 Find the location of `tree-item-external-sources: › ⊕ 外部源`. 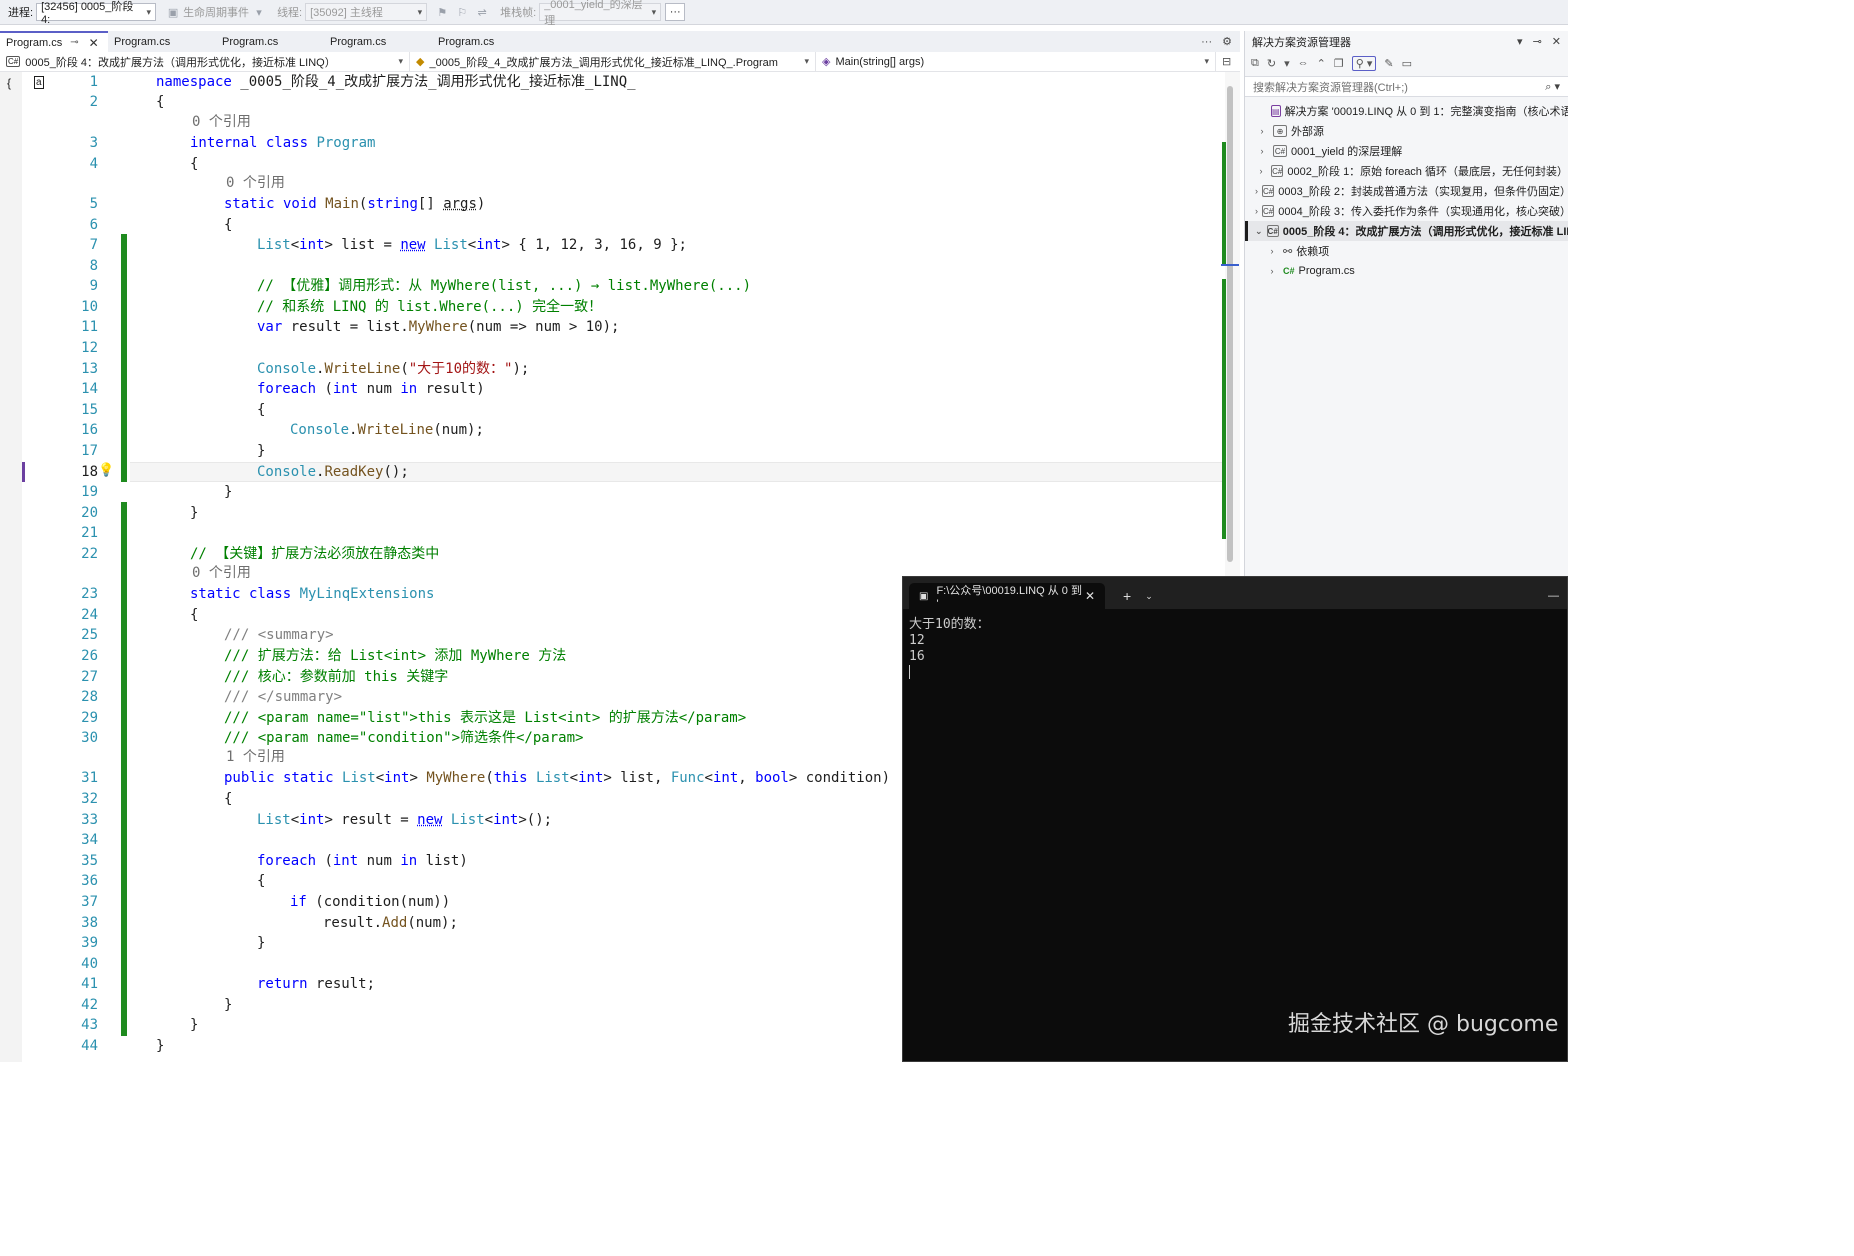

tree-item-external-sources: › ⊕ 外部源 is located at coordinates (1406, 131).